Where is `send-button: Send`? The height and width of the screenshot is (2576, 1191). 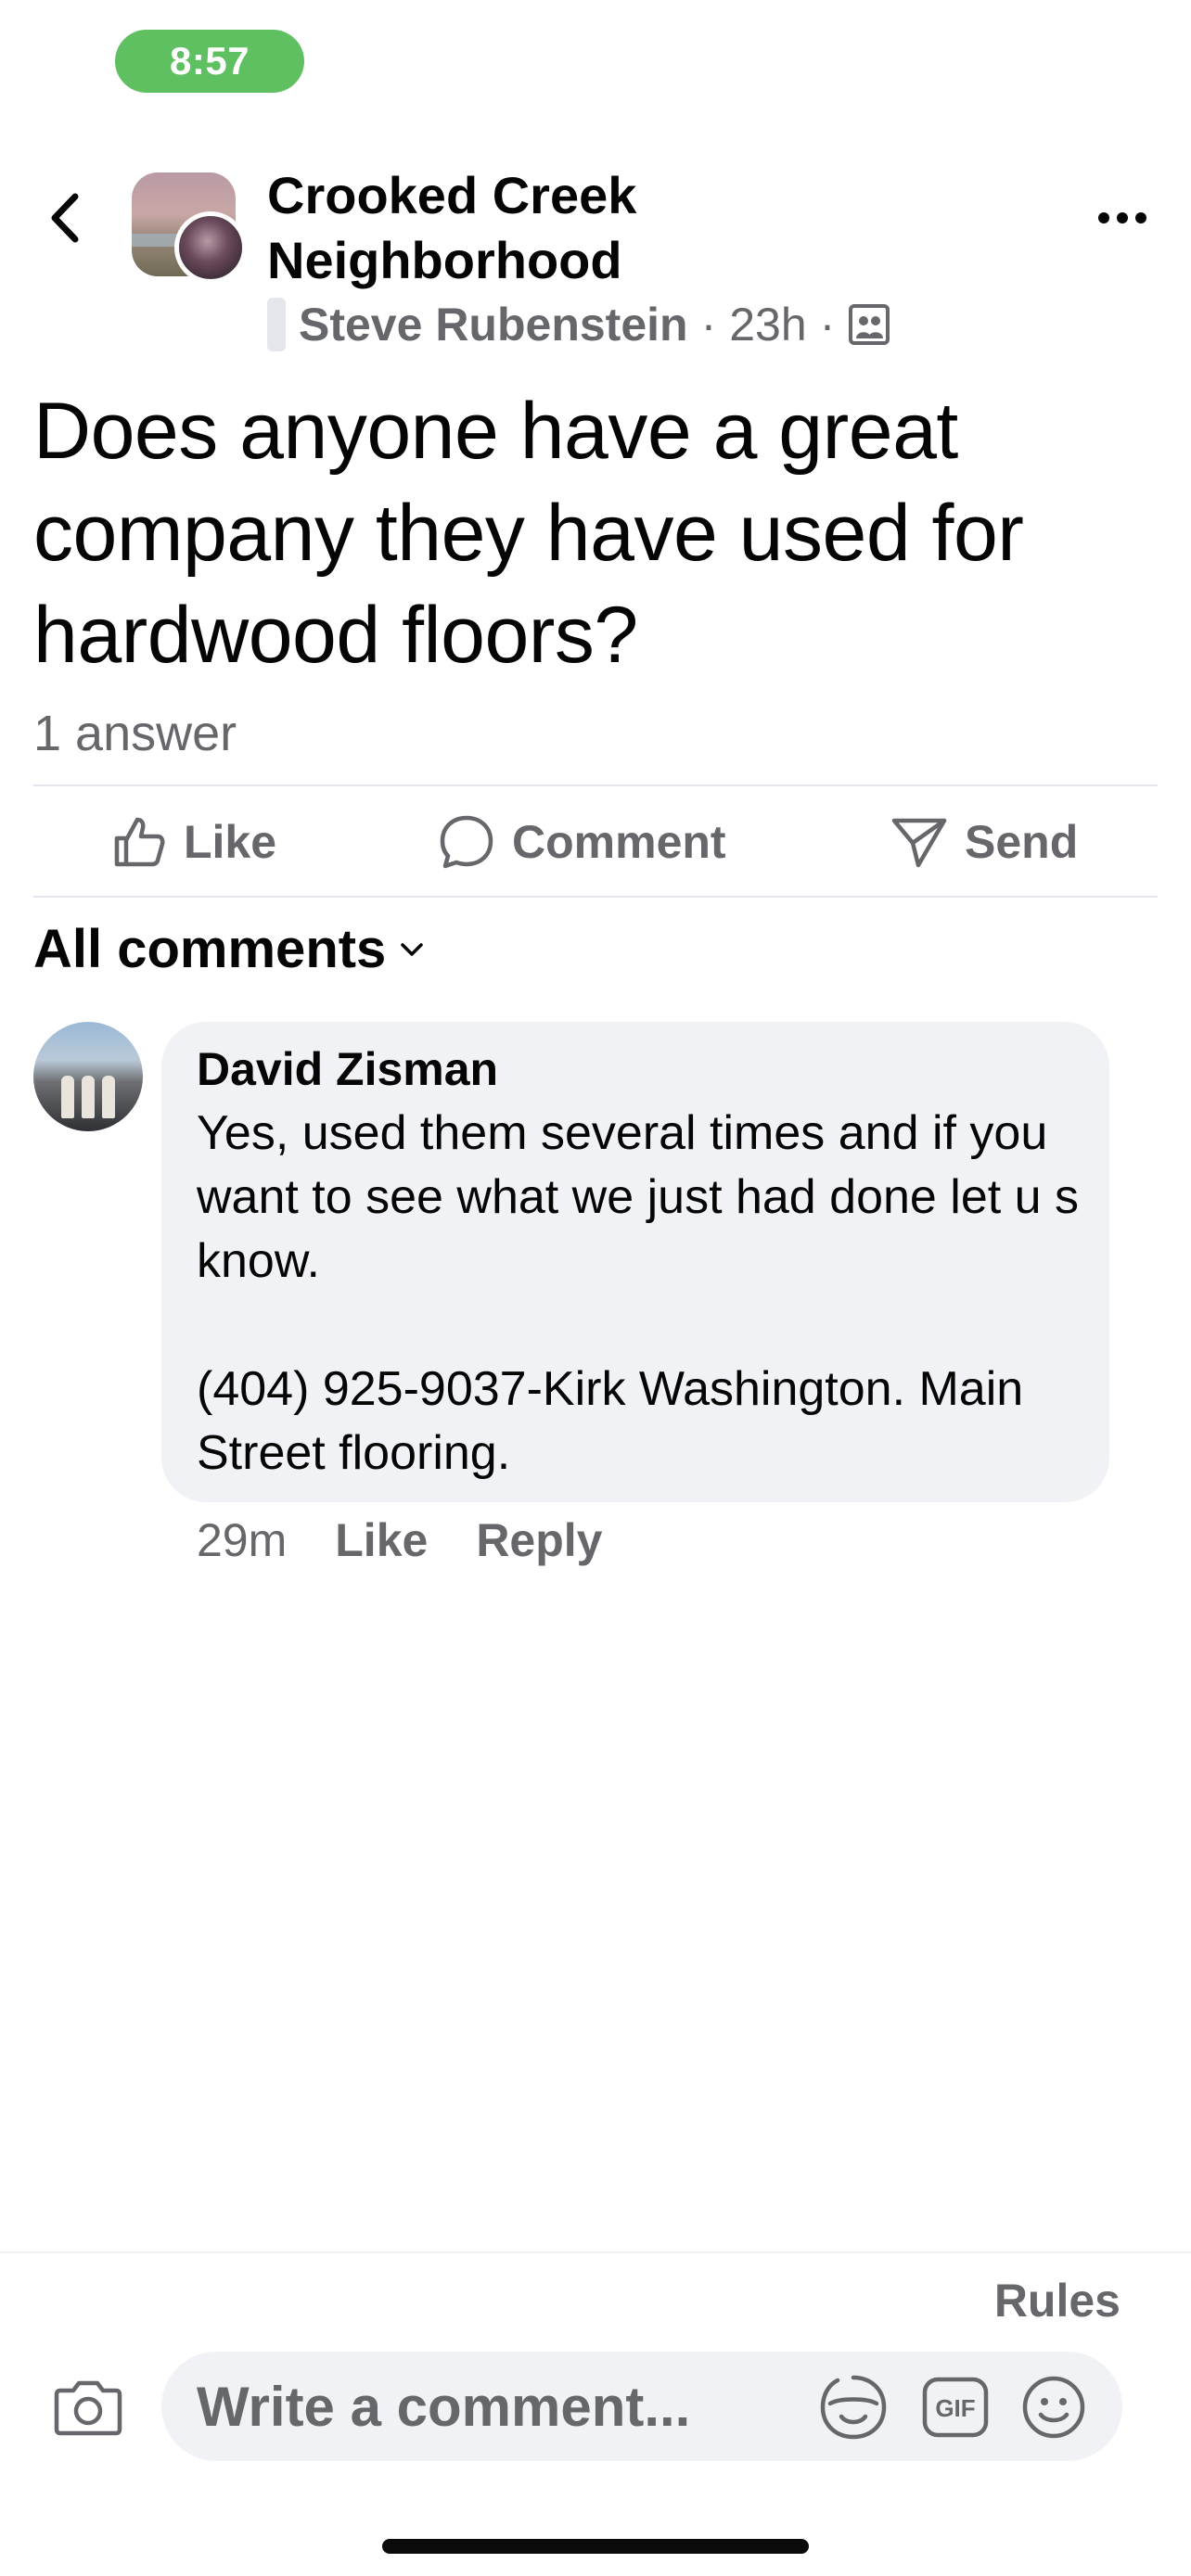
send-button: Send is located at coordinates (984, 841).